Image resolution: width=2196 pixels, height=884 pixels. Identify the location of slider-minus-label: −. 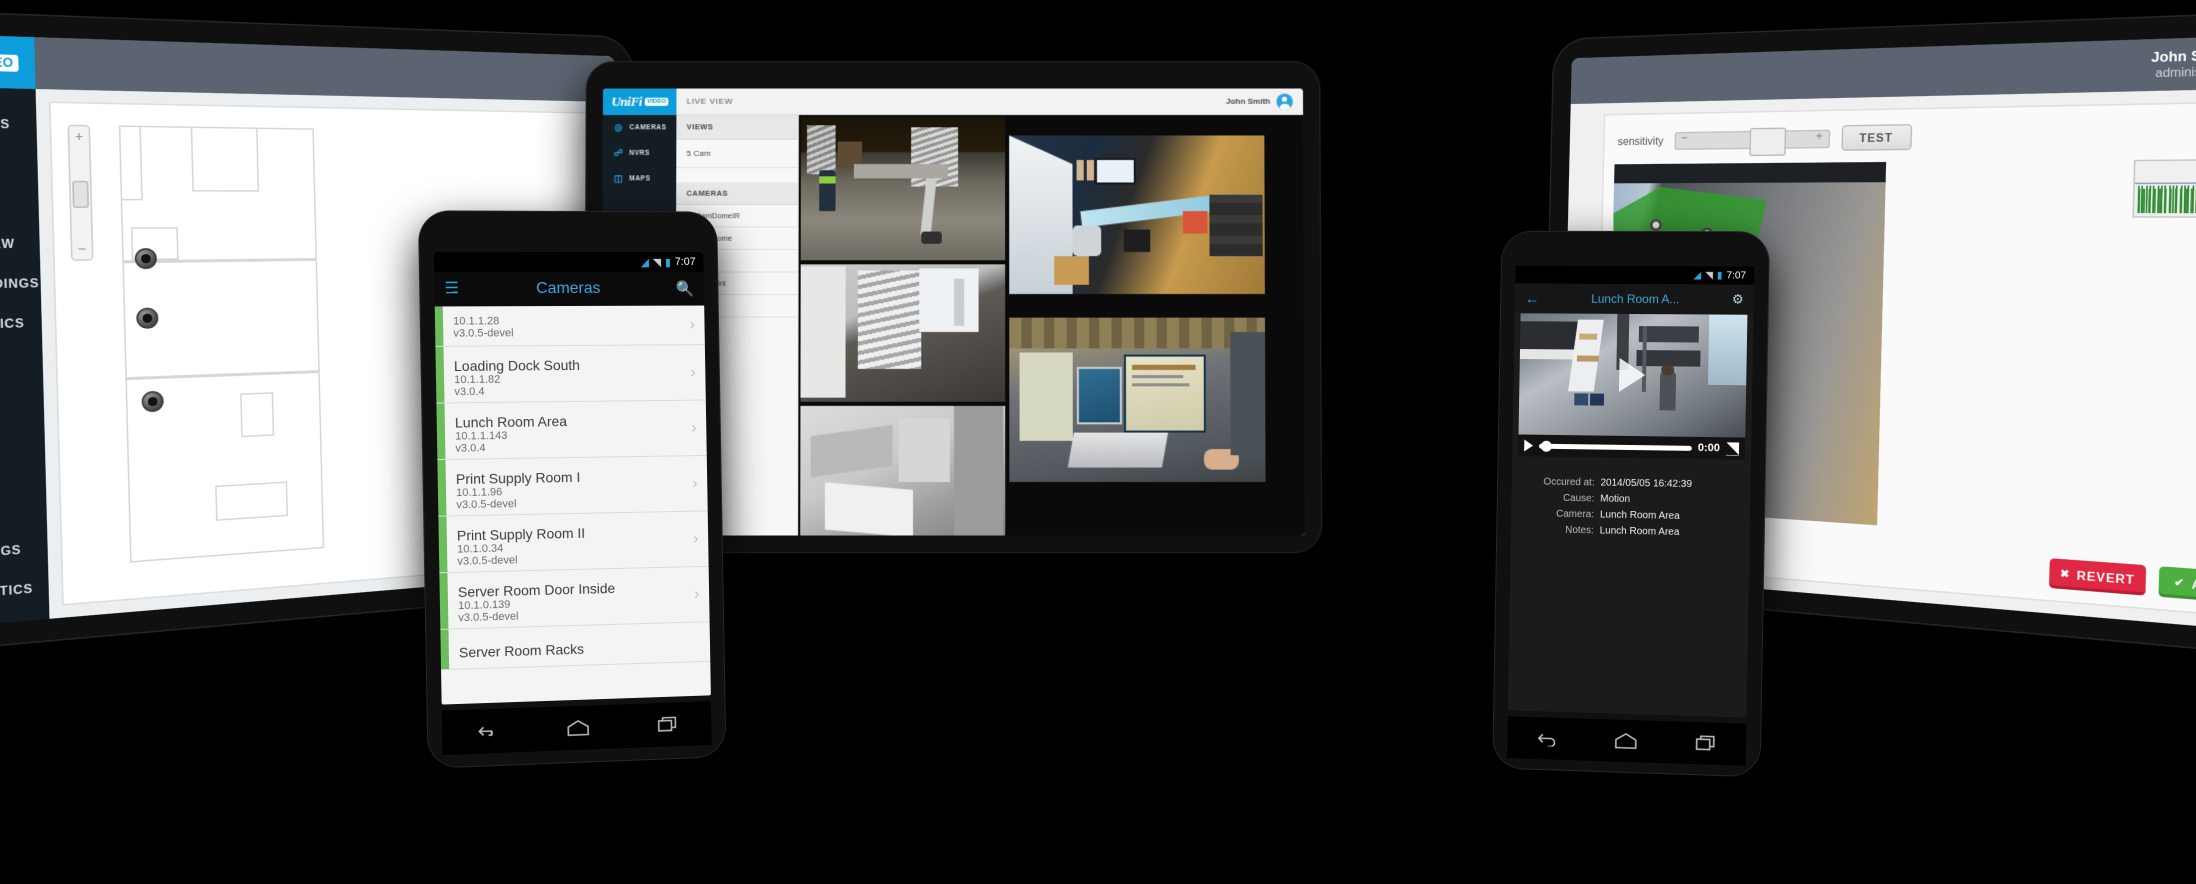
(1684, 137).